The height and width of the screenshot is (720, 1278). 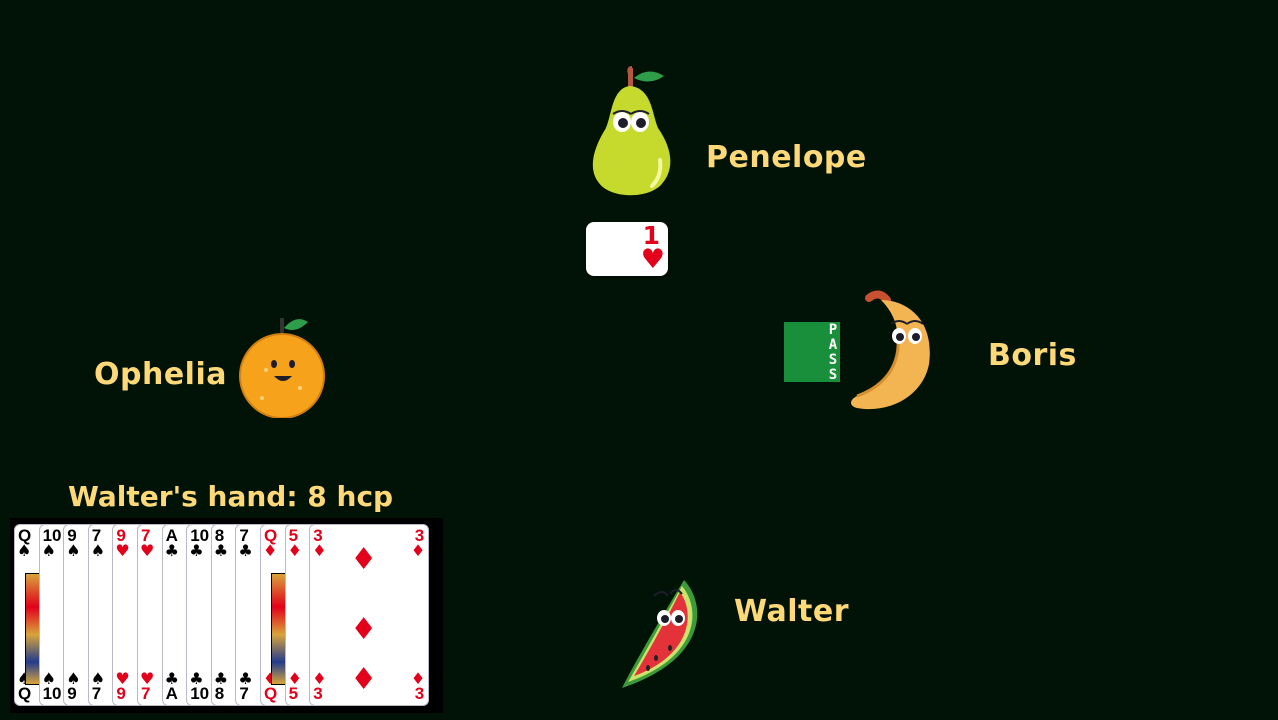 I want to click on banana-avatar, so click(x=890, y=350).